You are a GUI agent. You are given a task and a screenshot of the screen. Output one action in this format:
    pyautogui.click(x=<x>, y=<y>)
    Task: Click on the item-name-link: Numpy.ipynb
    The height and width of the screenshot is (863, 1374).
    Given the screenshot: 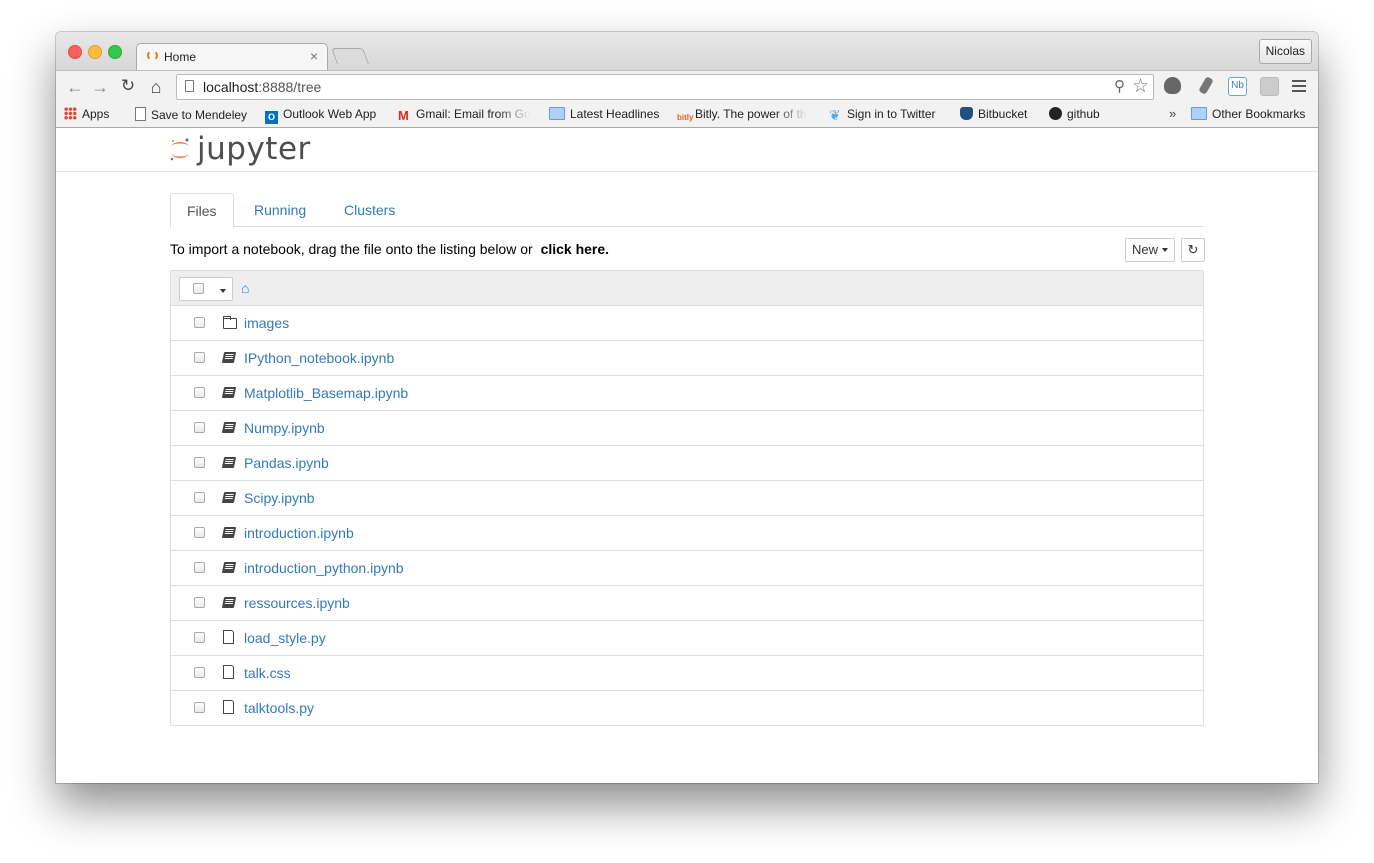 What is the action you would take?
    pyautogui.click(x=284, y=428)
    